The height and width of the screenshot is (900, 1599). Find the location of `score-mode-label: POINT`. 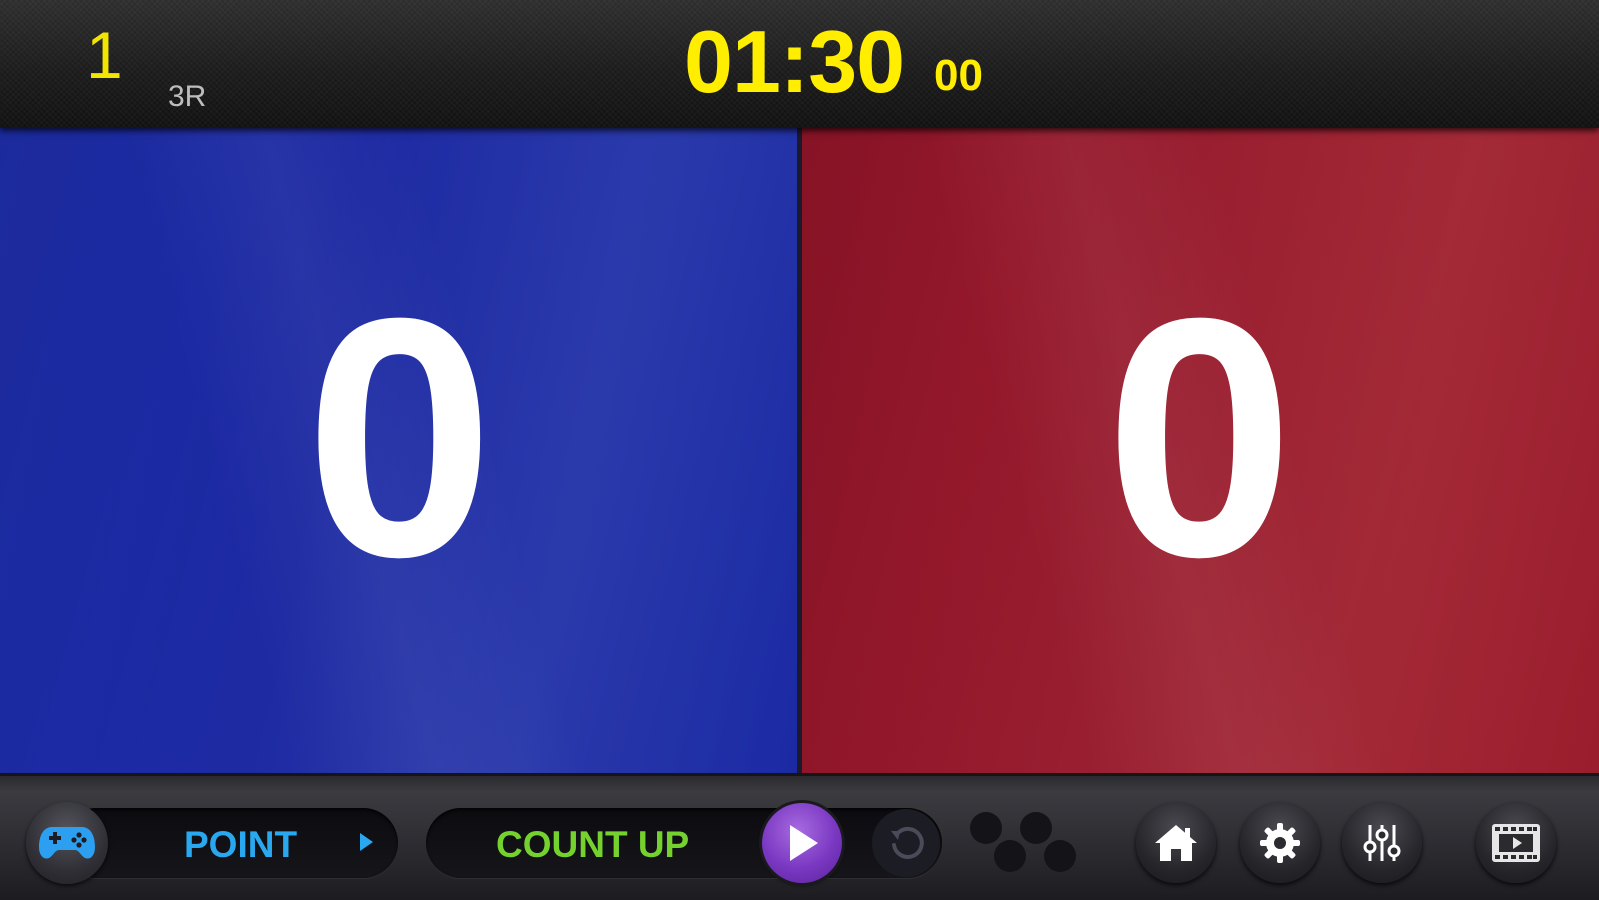

score-mode-label: POINT is located at coordinates (241, 844).